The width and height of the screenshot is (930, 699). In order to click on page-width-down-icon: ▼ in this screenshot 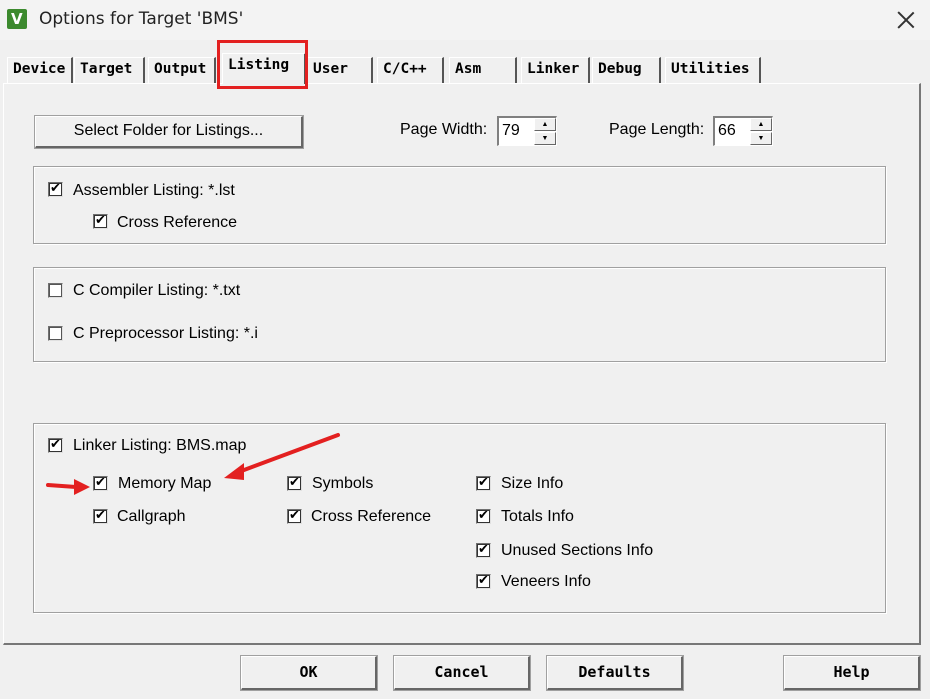, I will do `click(545, 138)`.